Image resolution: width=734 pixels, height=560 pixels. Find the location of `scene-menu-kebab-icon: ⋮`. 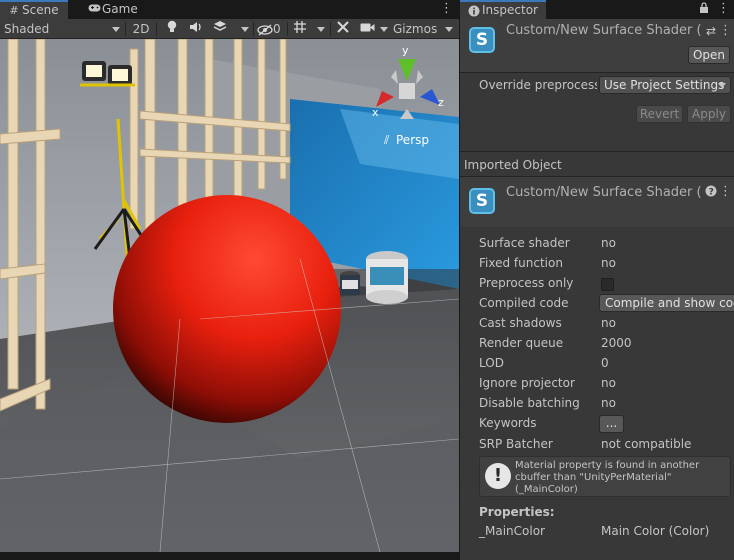

scene-menu-kebab-icon: ⋮ is located at coordinates (446, 9).